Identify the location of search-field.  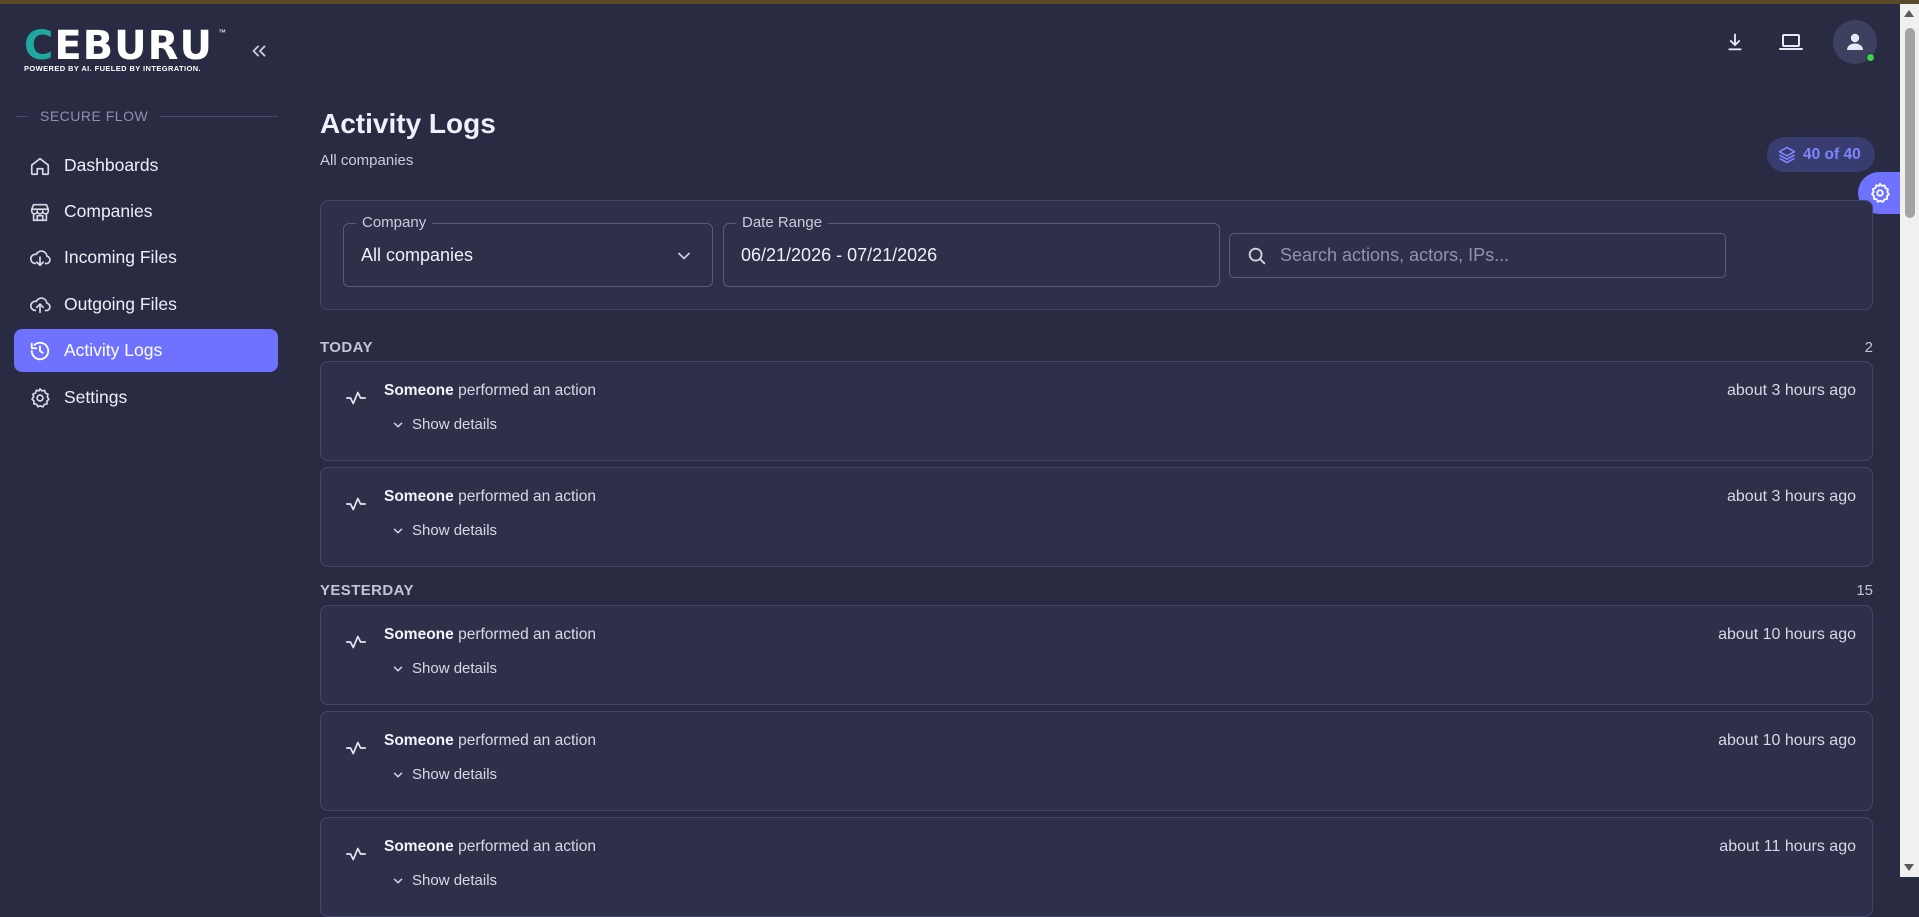
(1477, 255).